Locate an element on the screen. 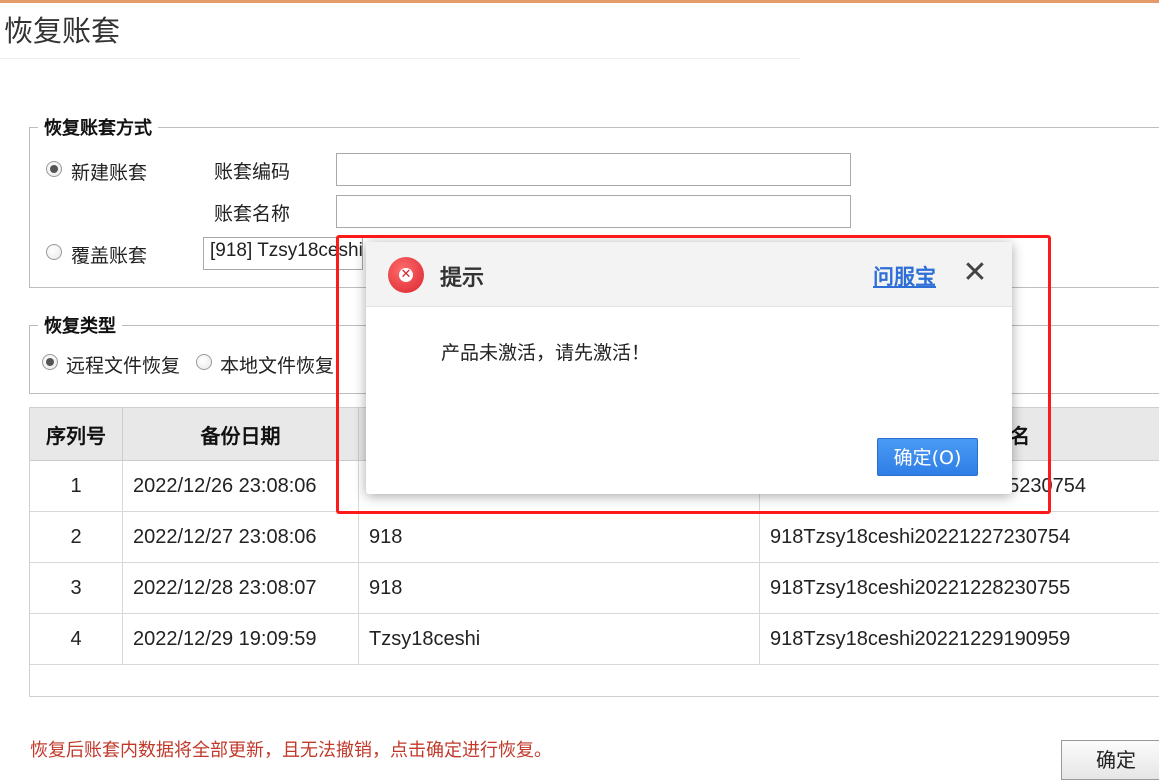 The height and width of the screenshot is (780, 1159). error-icon: ✕ is located at coordinates (406, 275).